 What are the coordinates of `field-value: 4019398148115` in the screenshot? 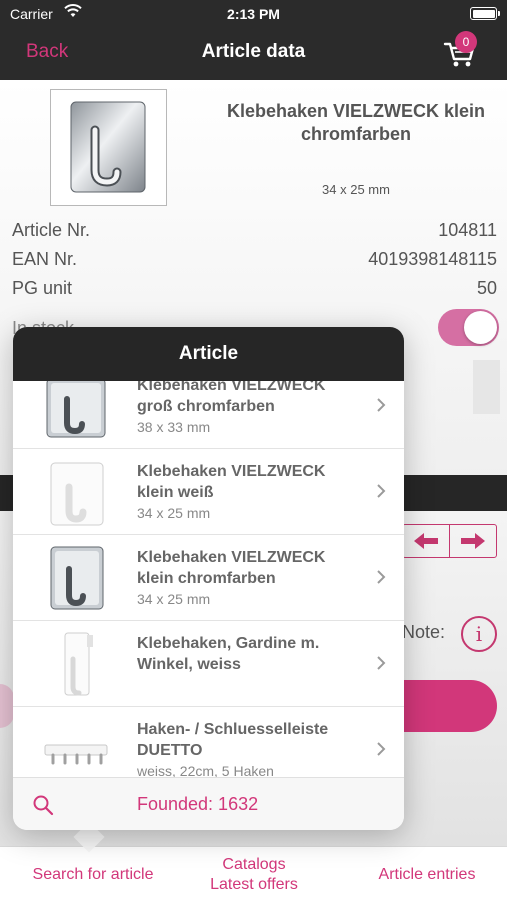 It's located at (432, 259).